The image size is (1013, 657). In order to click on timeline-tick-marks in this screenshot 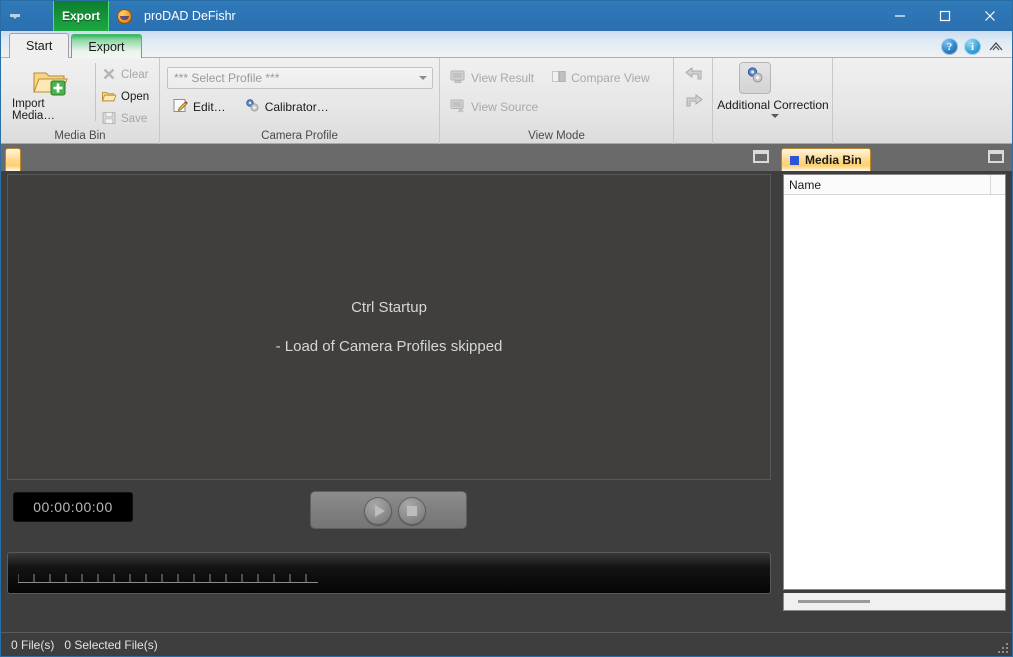, I will do `click(168, 578)`.